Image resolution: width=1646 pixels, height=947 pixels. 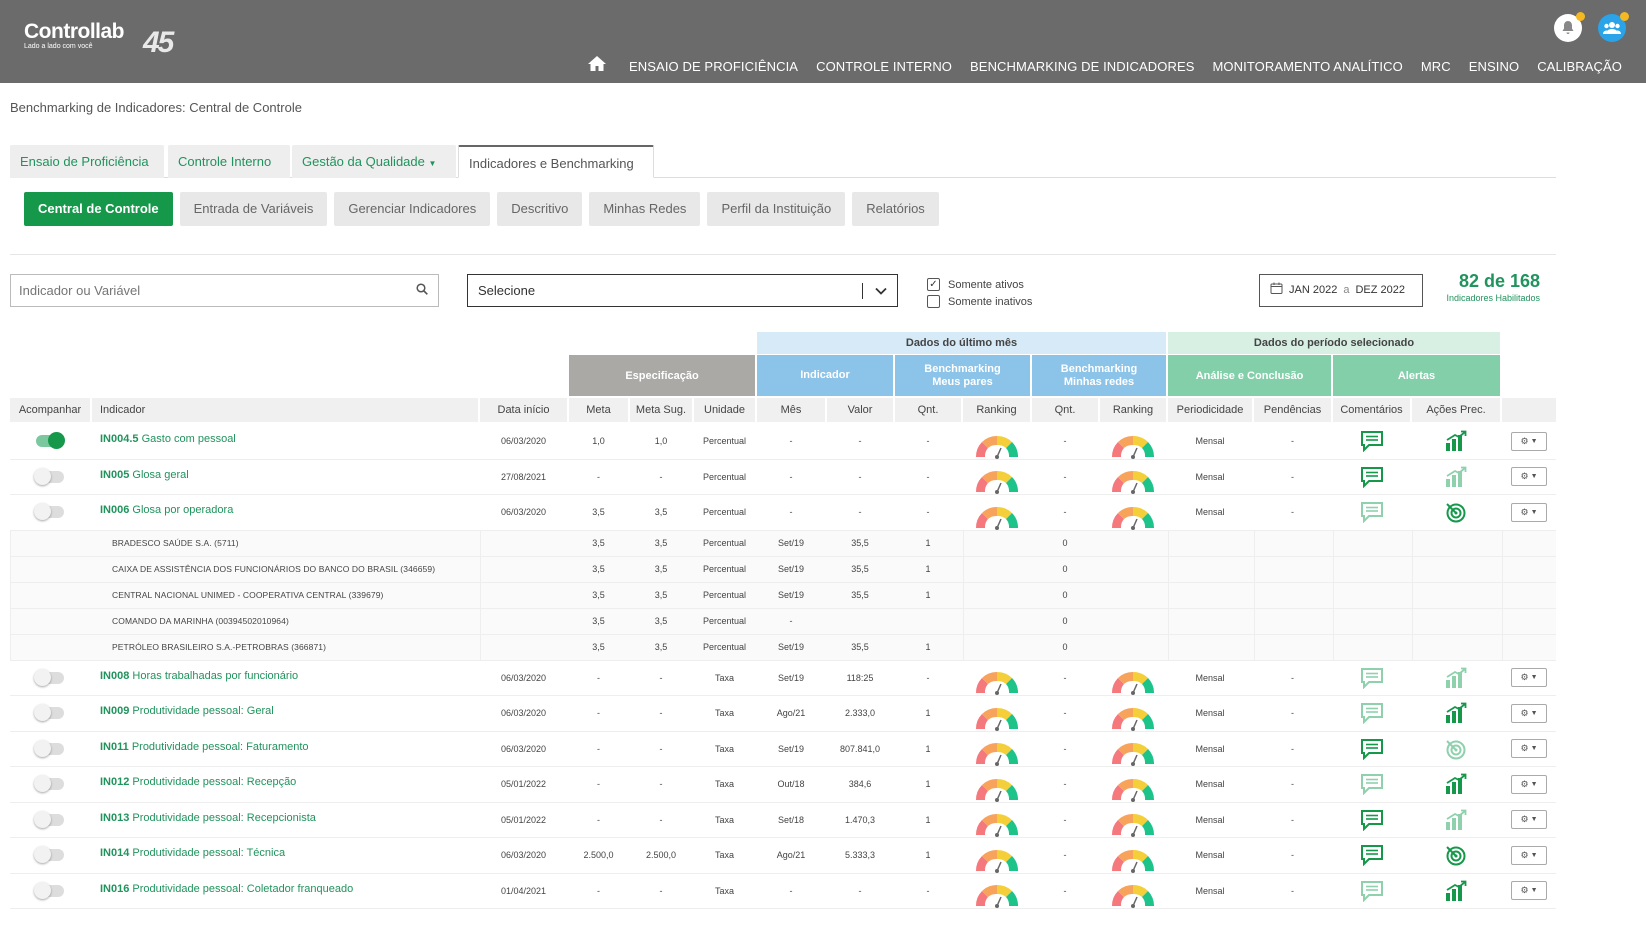 I want to click on indicator-link: IN011 Produtividade pessoal: Faturamento, so click(x=204, y=747).